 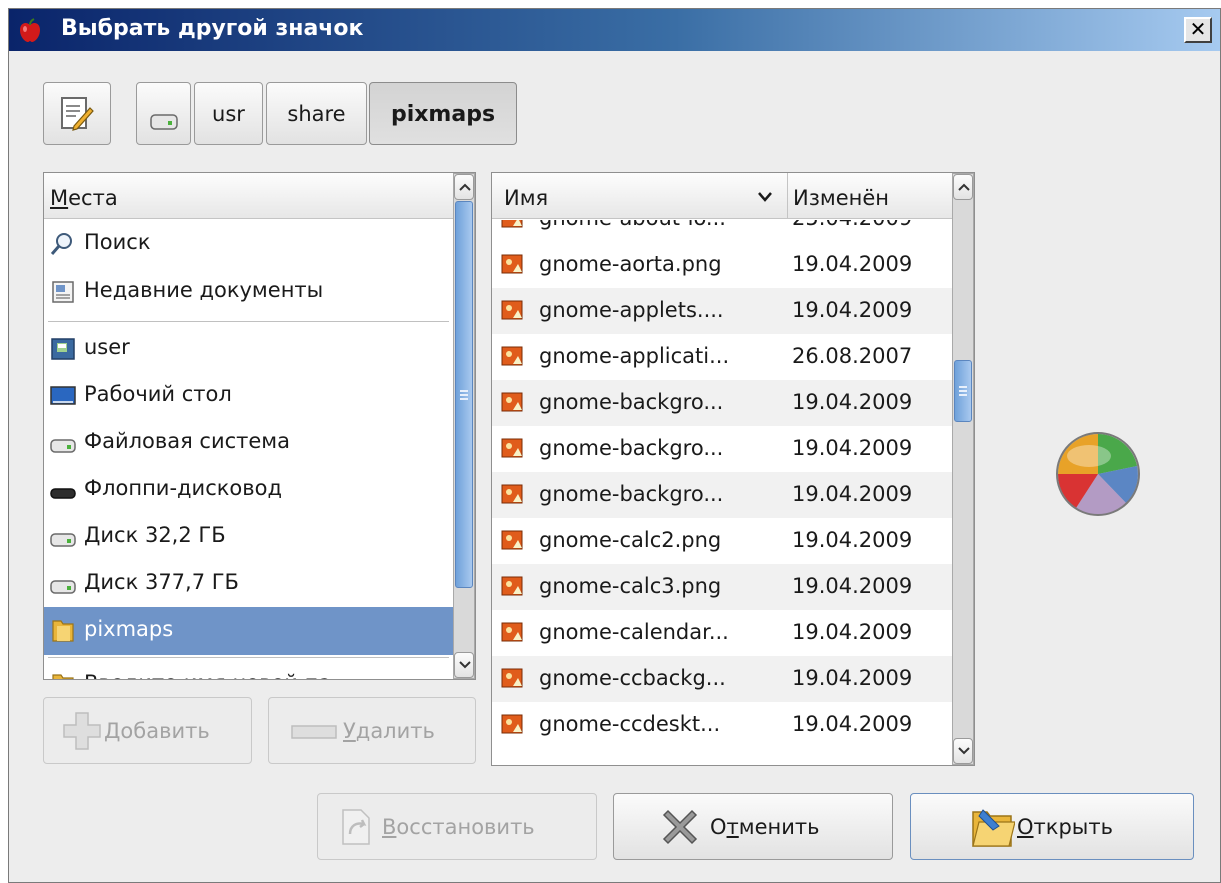 I want to click on place-floppy: Флоппи-дисковод, so click(x=248, y=490).